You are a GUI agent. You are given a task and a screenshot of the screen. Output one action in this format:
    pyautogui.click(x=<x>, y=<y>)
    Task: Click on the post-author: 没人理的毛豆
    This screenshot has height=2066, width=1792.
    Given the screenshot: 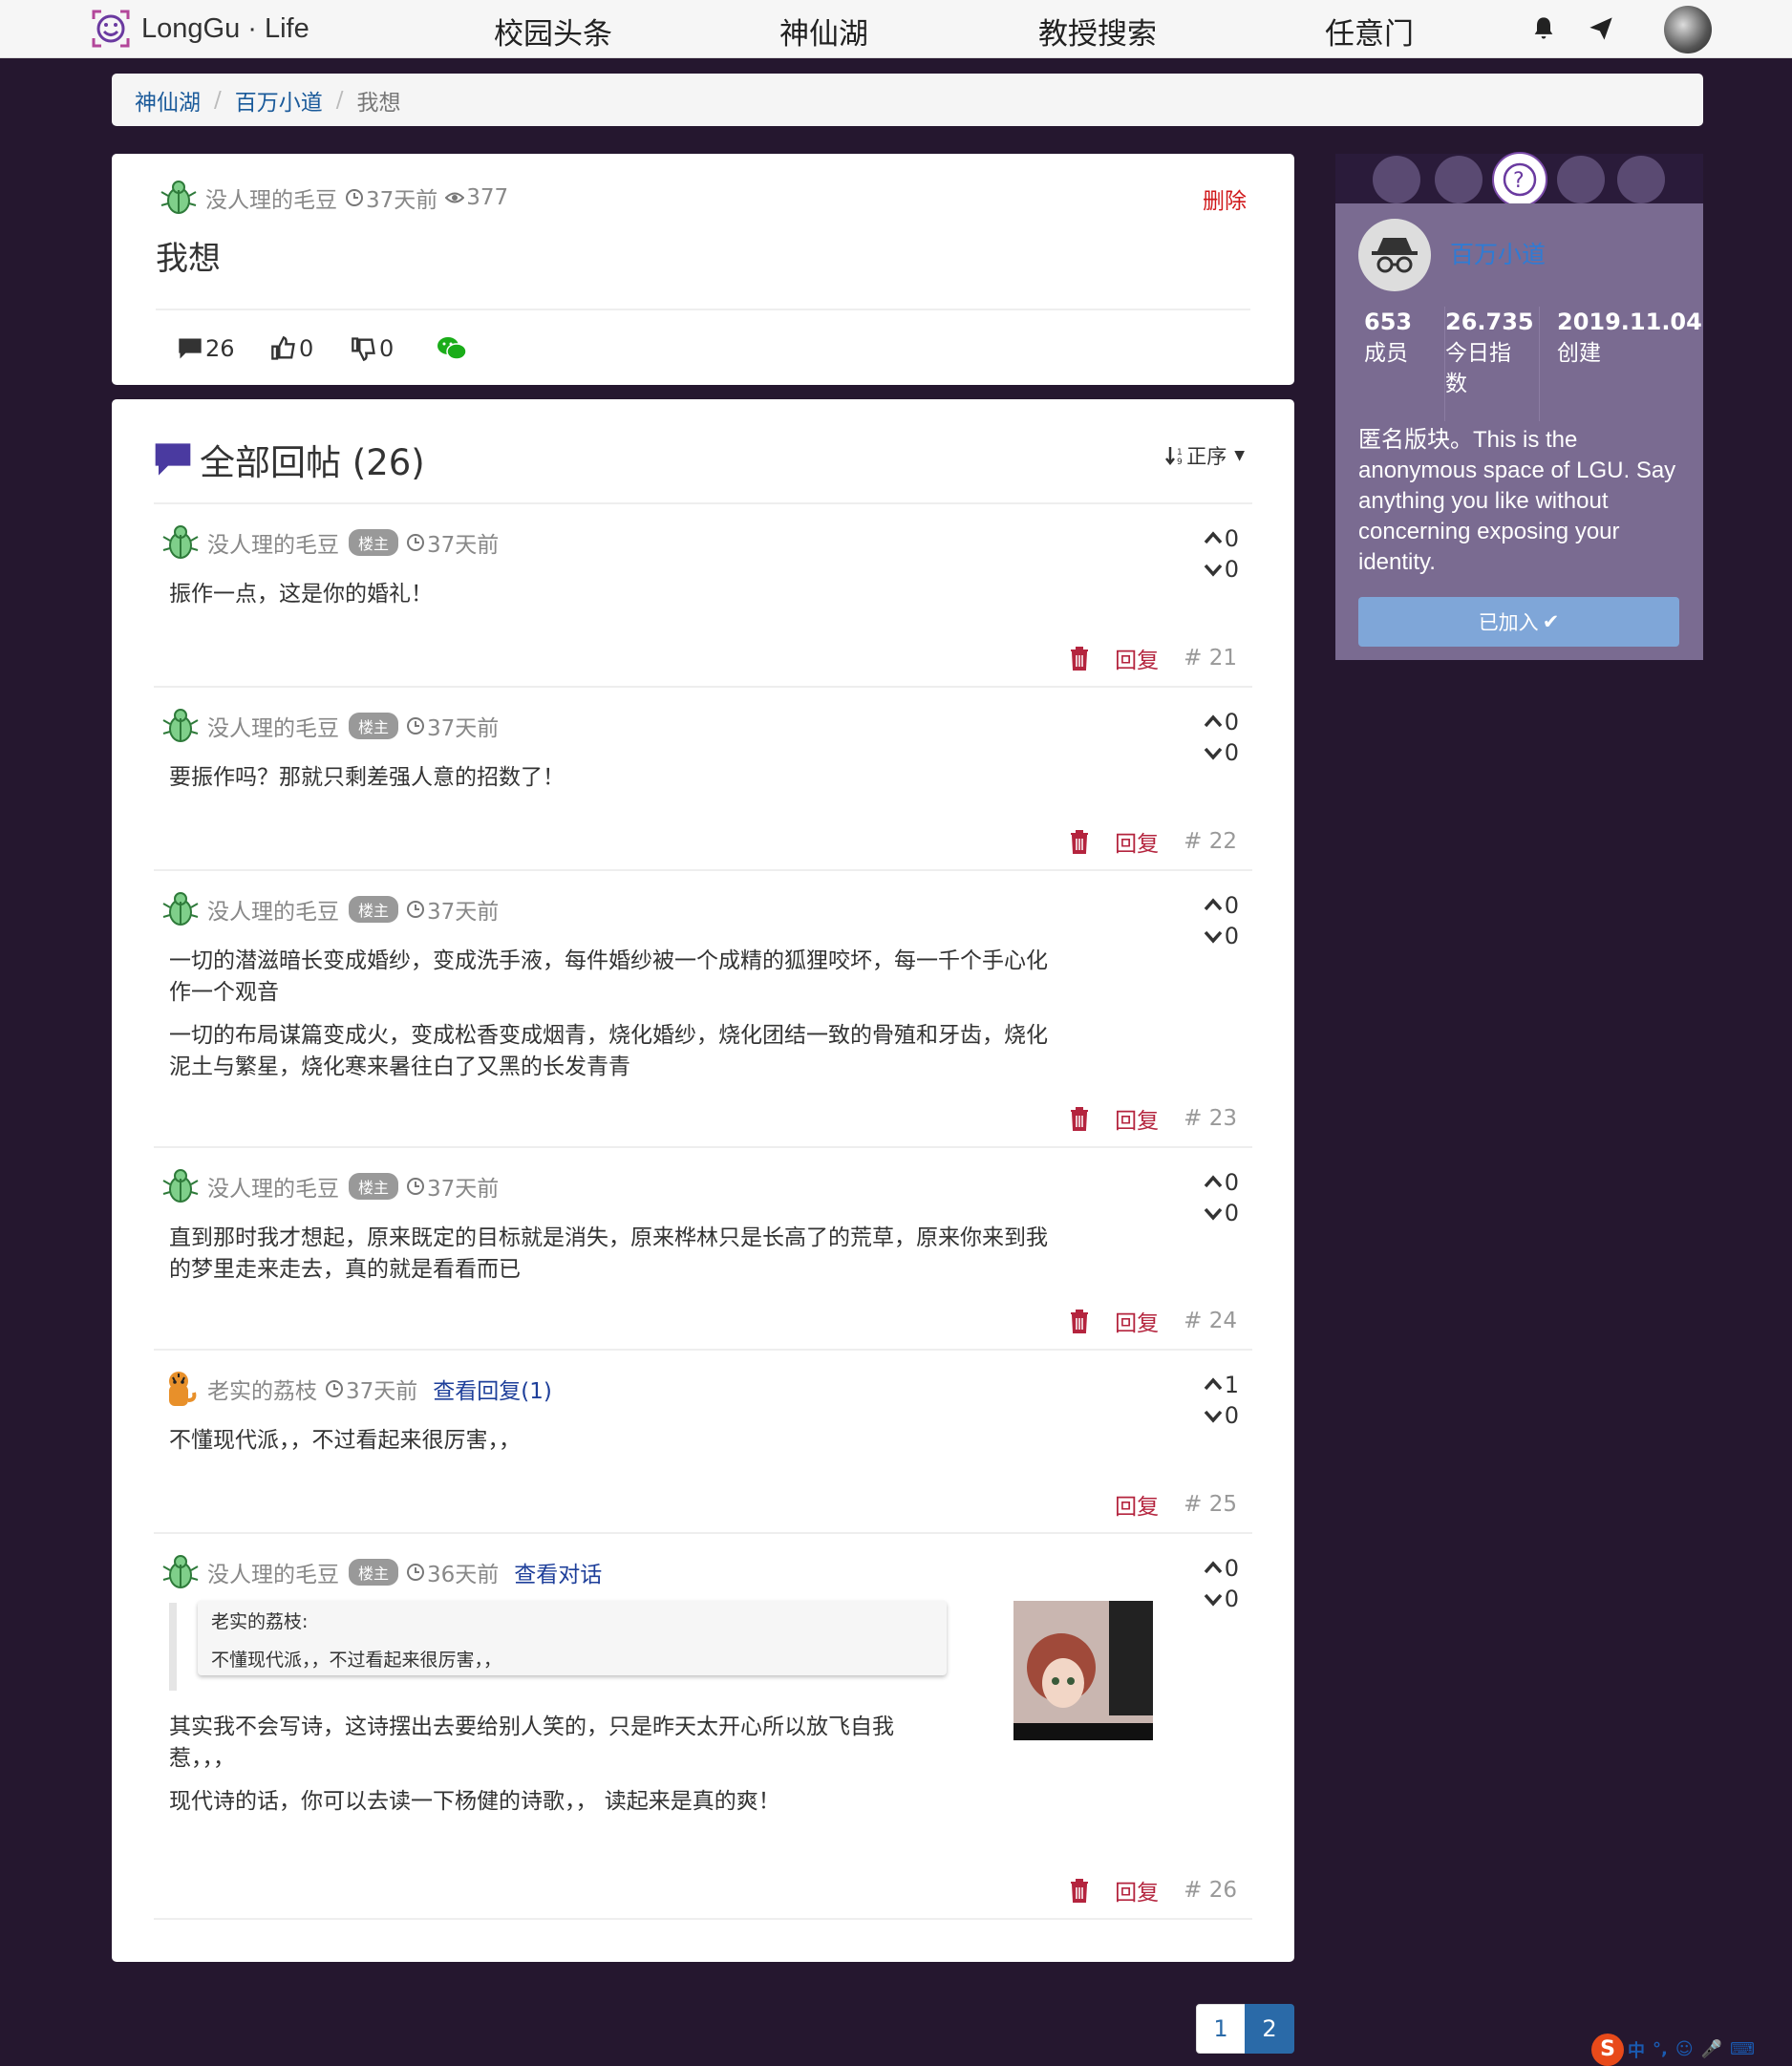 What is the action you would take?
    pyautogui.click(x=271, y=197)
    